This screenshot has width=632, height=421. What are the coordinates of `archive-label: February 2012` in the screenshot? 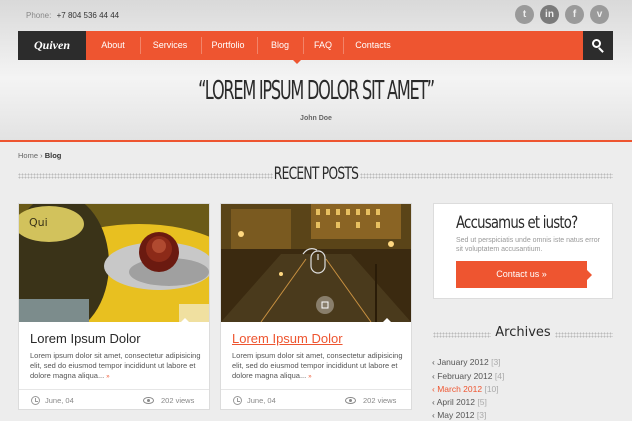 It's located at (465, 376).